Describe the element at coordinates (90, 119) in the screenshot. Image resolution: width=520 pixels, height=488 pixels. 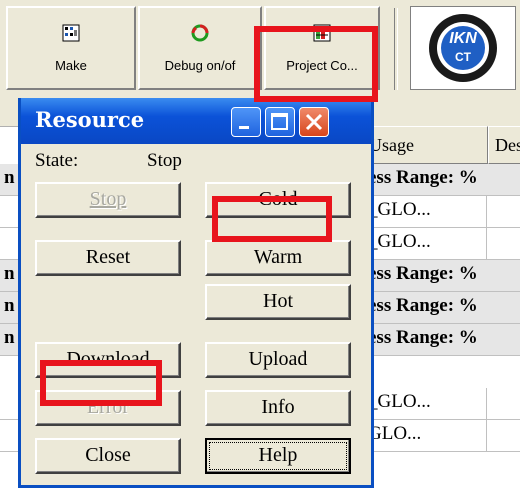
I see `dialog-title: Resource` at that location.